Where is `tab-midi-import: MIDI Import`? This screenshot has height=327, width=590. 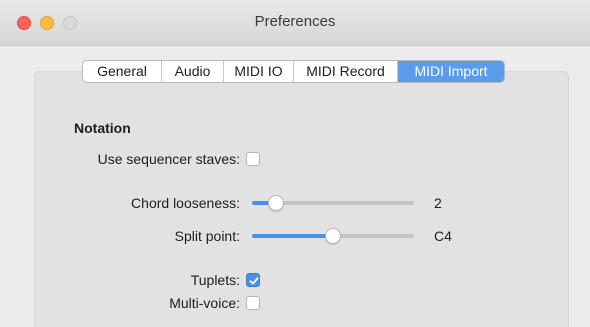
tab-midi-import: MIDI Import is located at coordinates (451, 71).